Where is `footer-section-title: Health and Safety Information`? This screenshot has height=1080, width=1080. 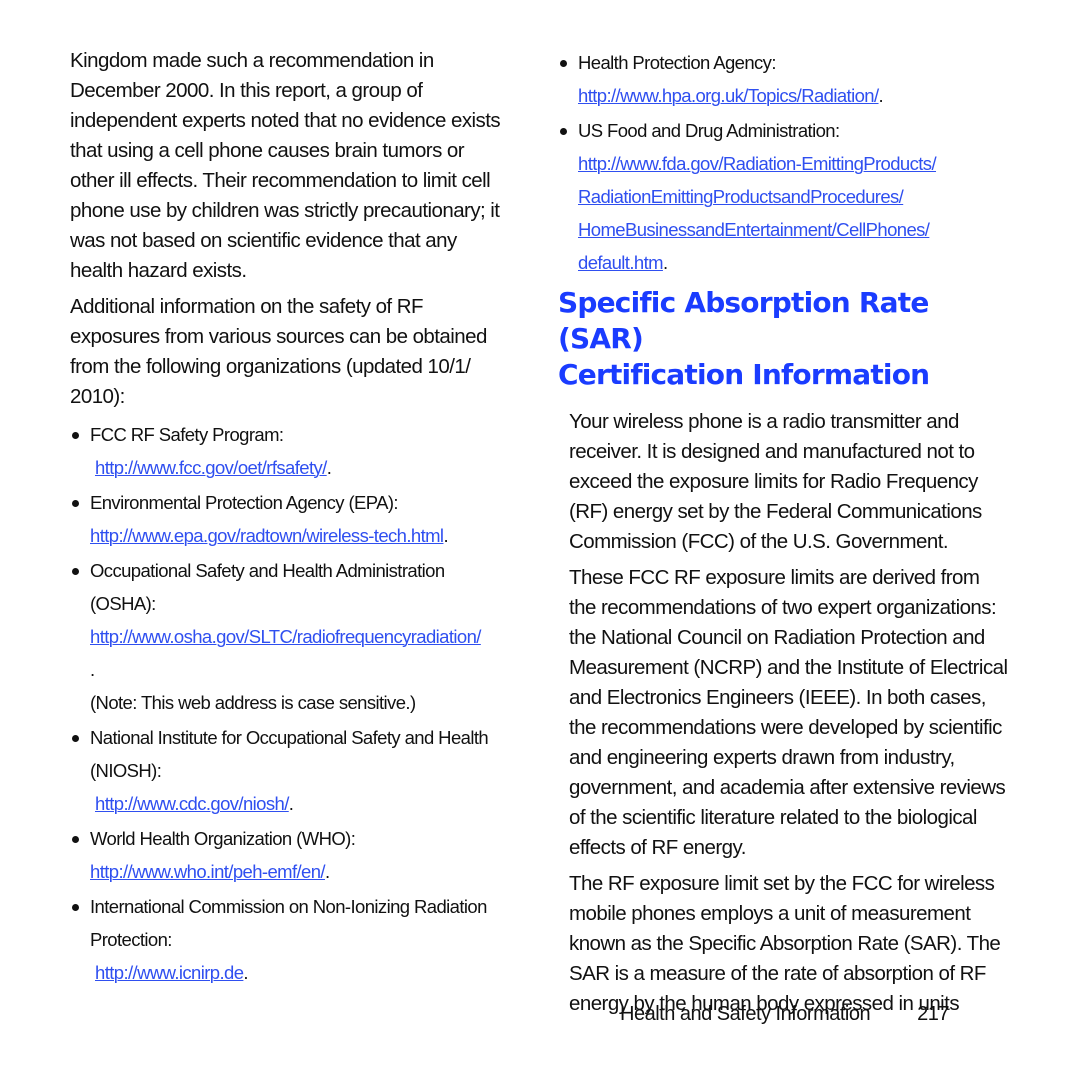 footer-section-title: Health and Safety Information is located at coordinates (745, 1014).